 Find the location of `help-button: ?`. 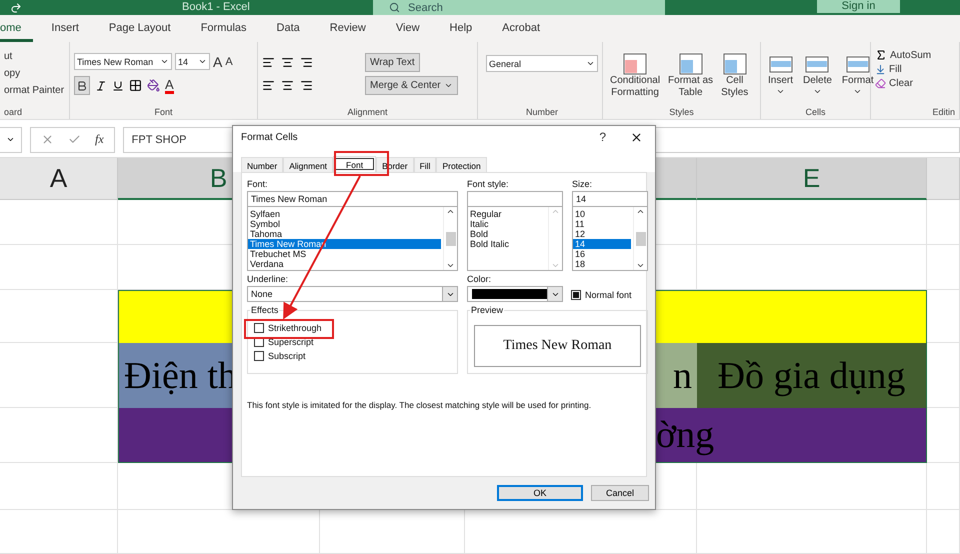

help-button: ? is located at coordinates (602, 137).